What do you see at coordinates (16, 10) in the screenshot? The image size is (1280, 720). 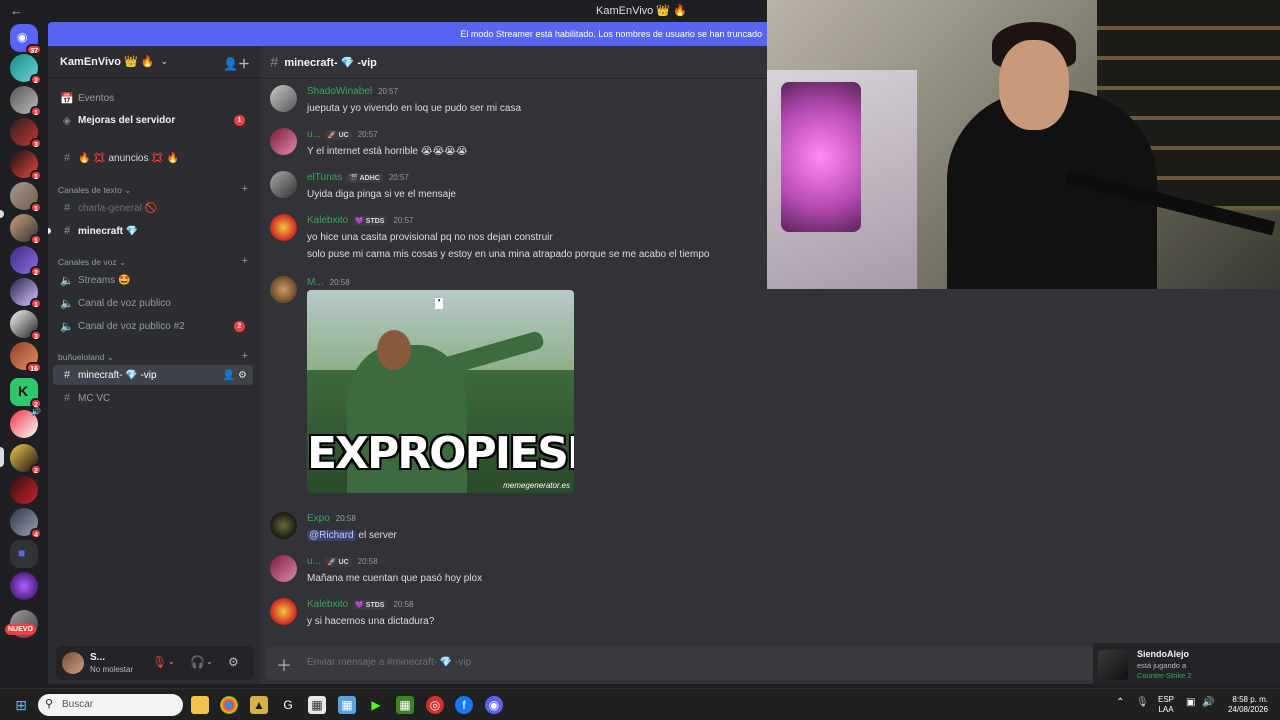 I see `arrow-left-icon: ←` at bounding box center [16, 10].